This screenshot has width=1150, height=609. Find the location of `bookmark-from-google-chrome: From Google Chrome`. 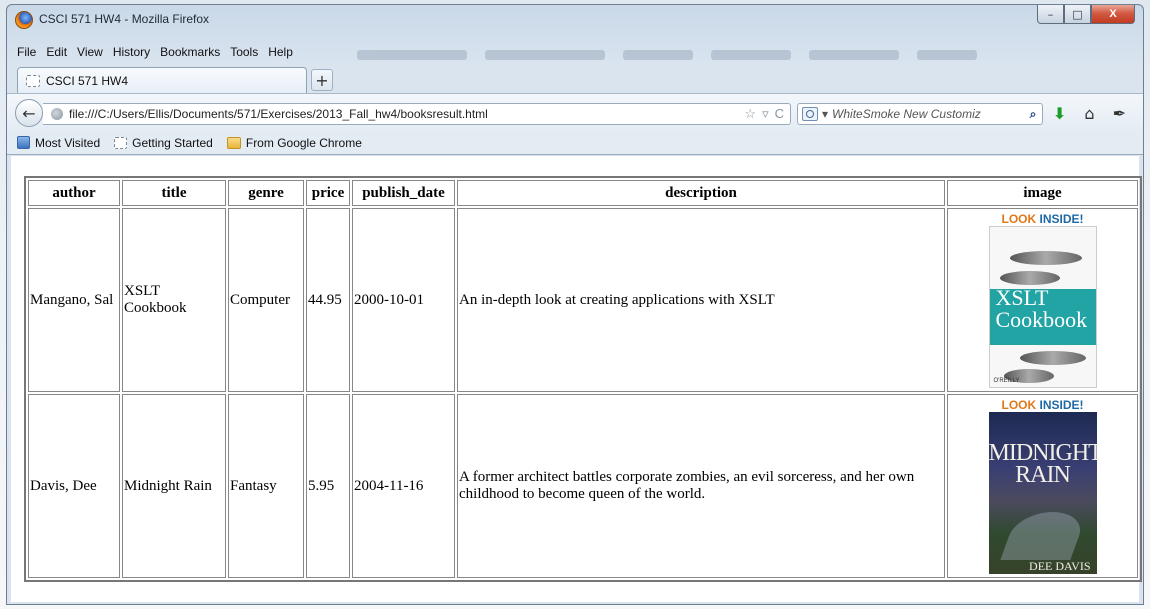

bookmark-from-google-chrome: From Google Chrome is located at coordinates (294, 142).